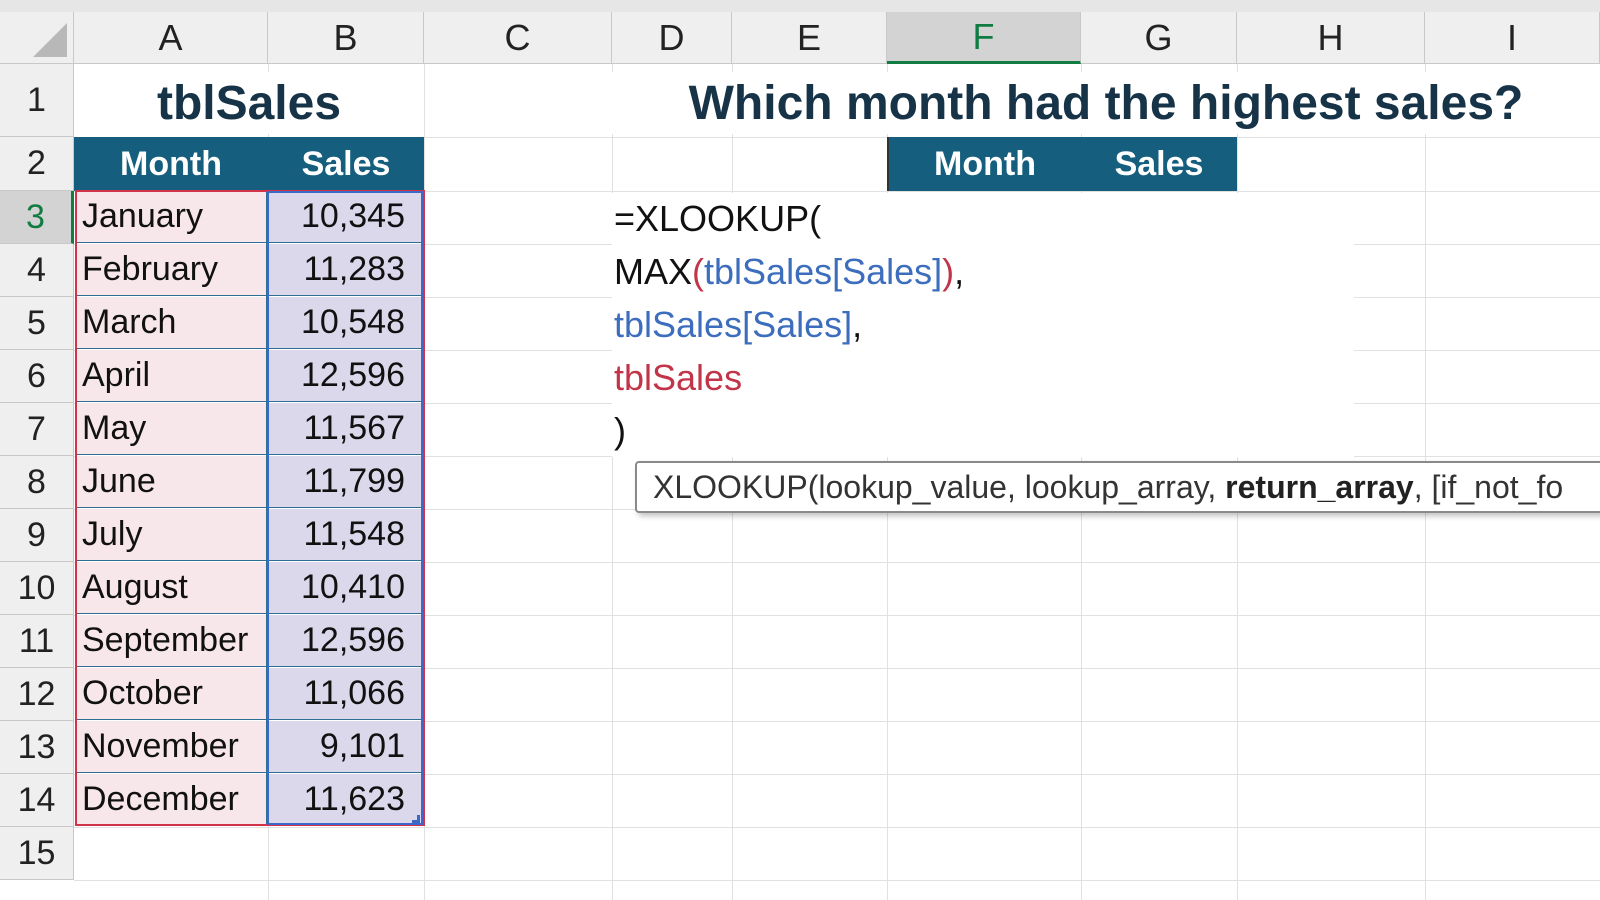 The image size is (1600, 900). What do you see at coordinates (344, 429) in the screenshot?
I see `table-cell-sales: 11,567` at bounding box center [344, 429].